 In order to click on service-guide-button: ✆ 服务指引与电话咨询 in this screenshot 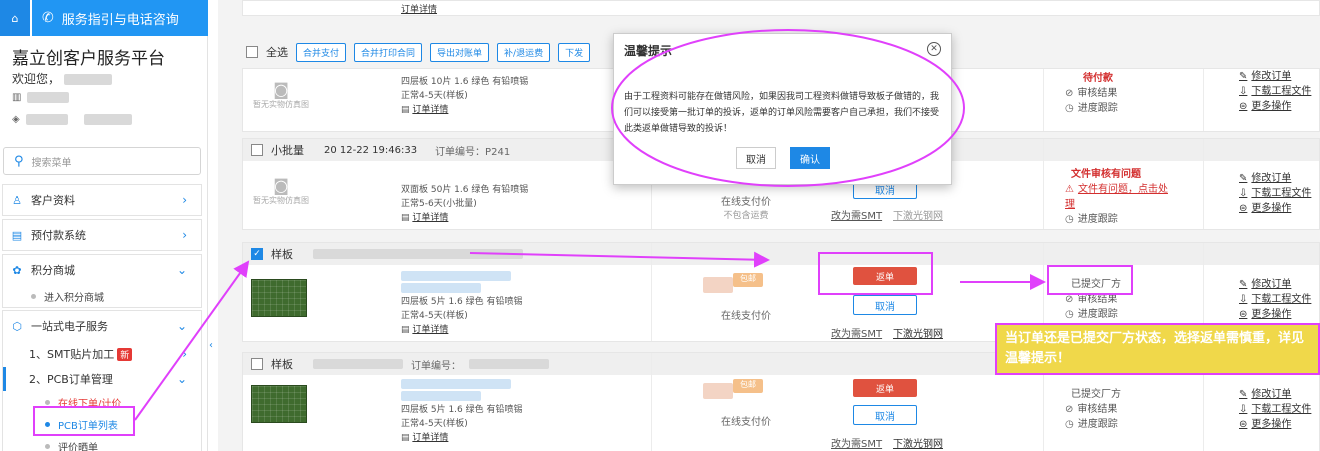, I will do `click(120, 18)`.